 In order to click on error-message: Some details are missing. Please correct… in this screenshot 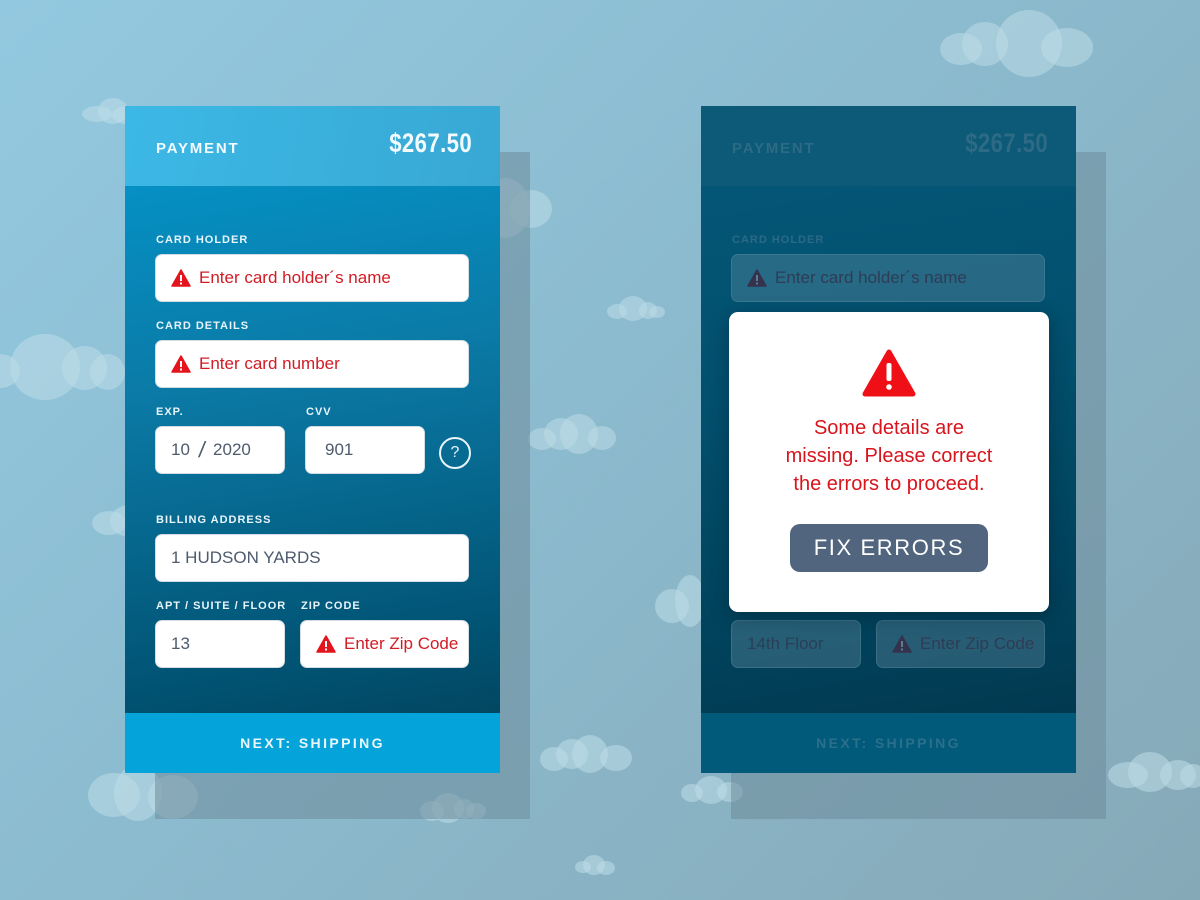, I will do `click(889, 456)`.